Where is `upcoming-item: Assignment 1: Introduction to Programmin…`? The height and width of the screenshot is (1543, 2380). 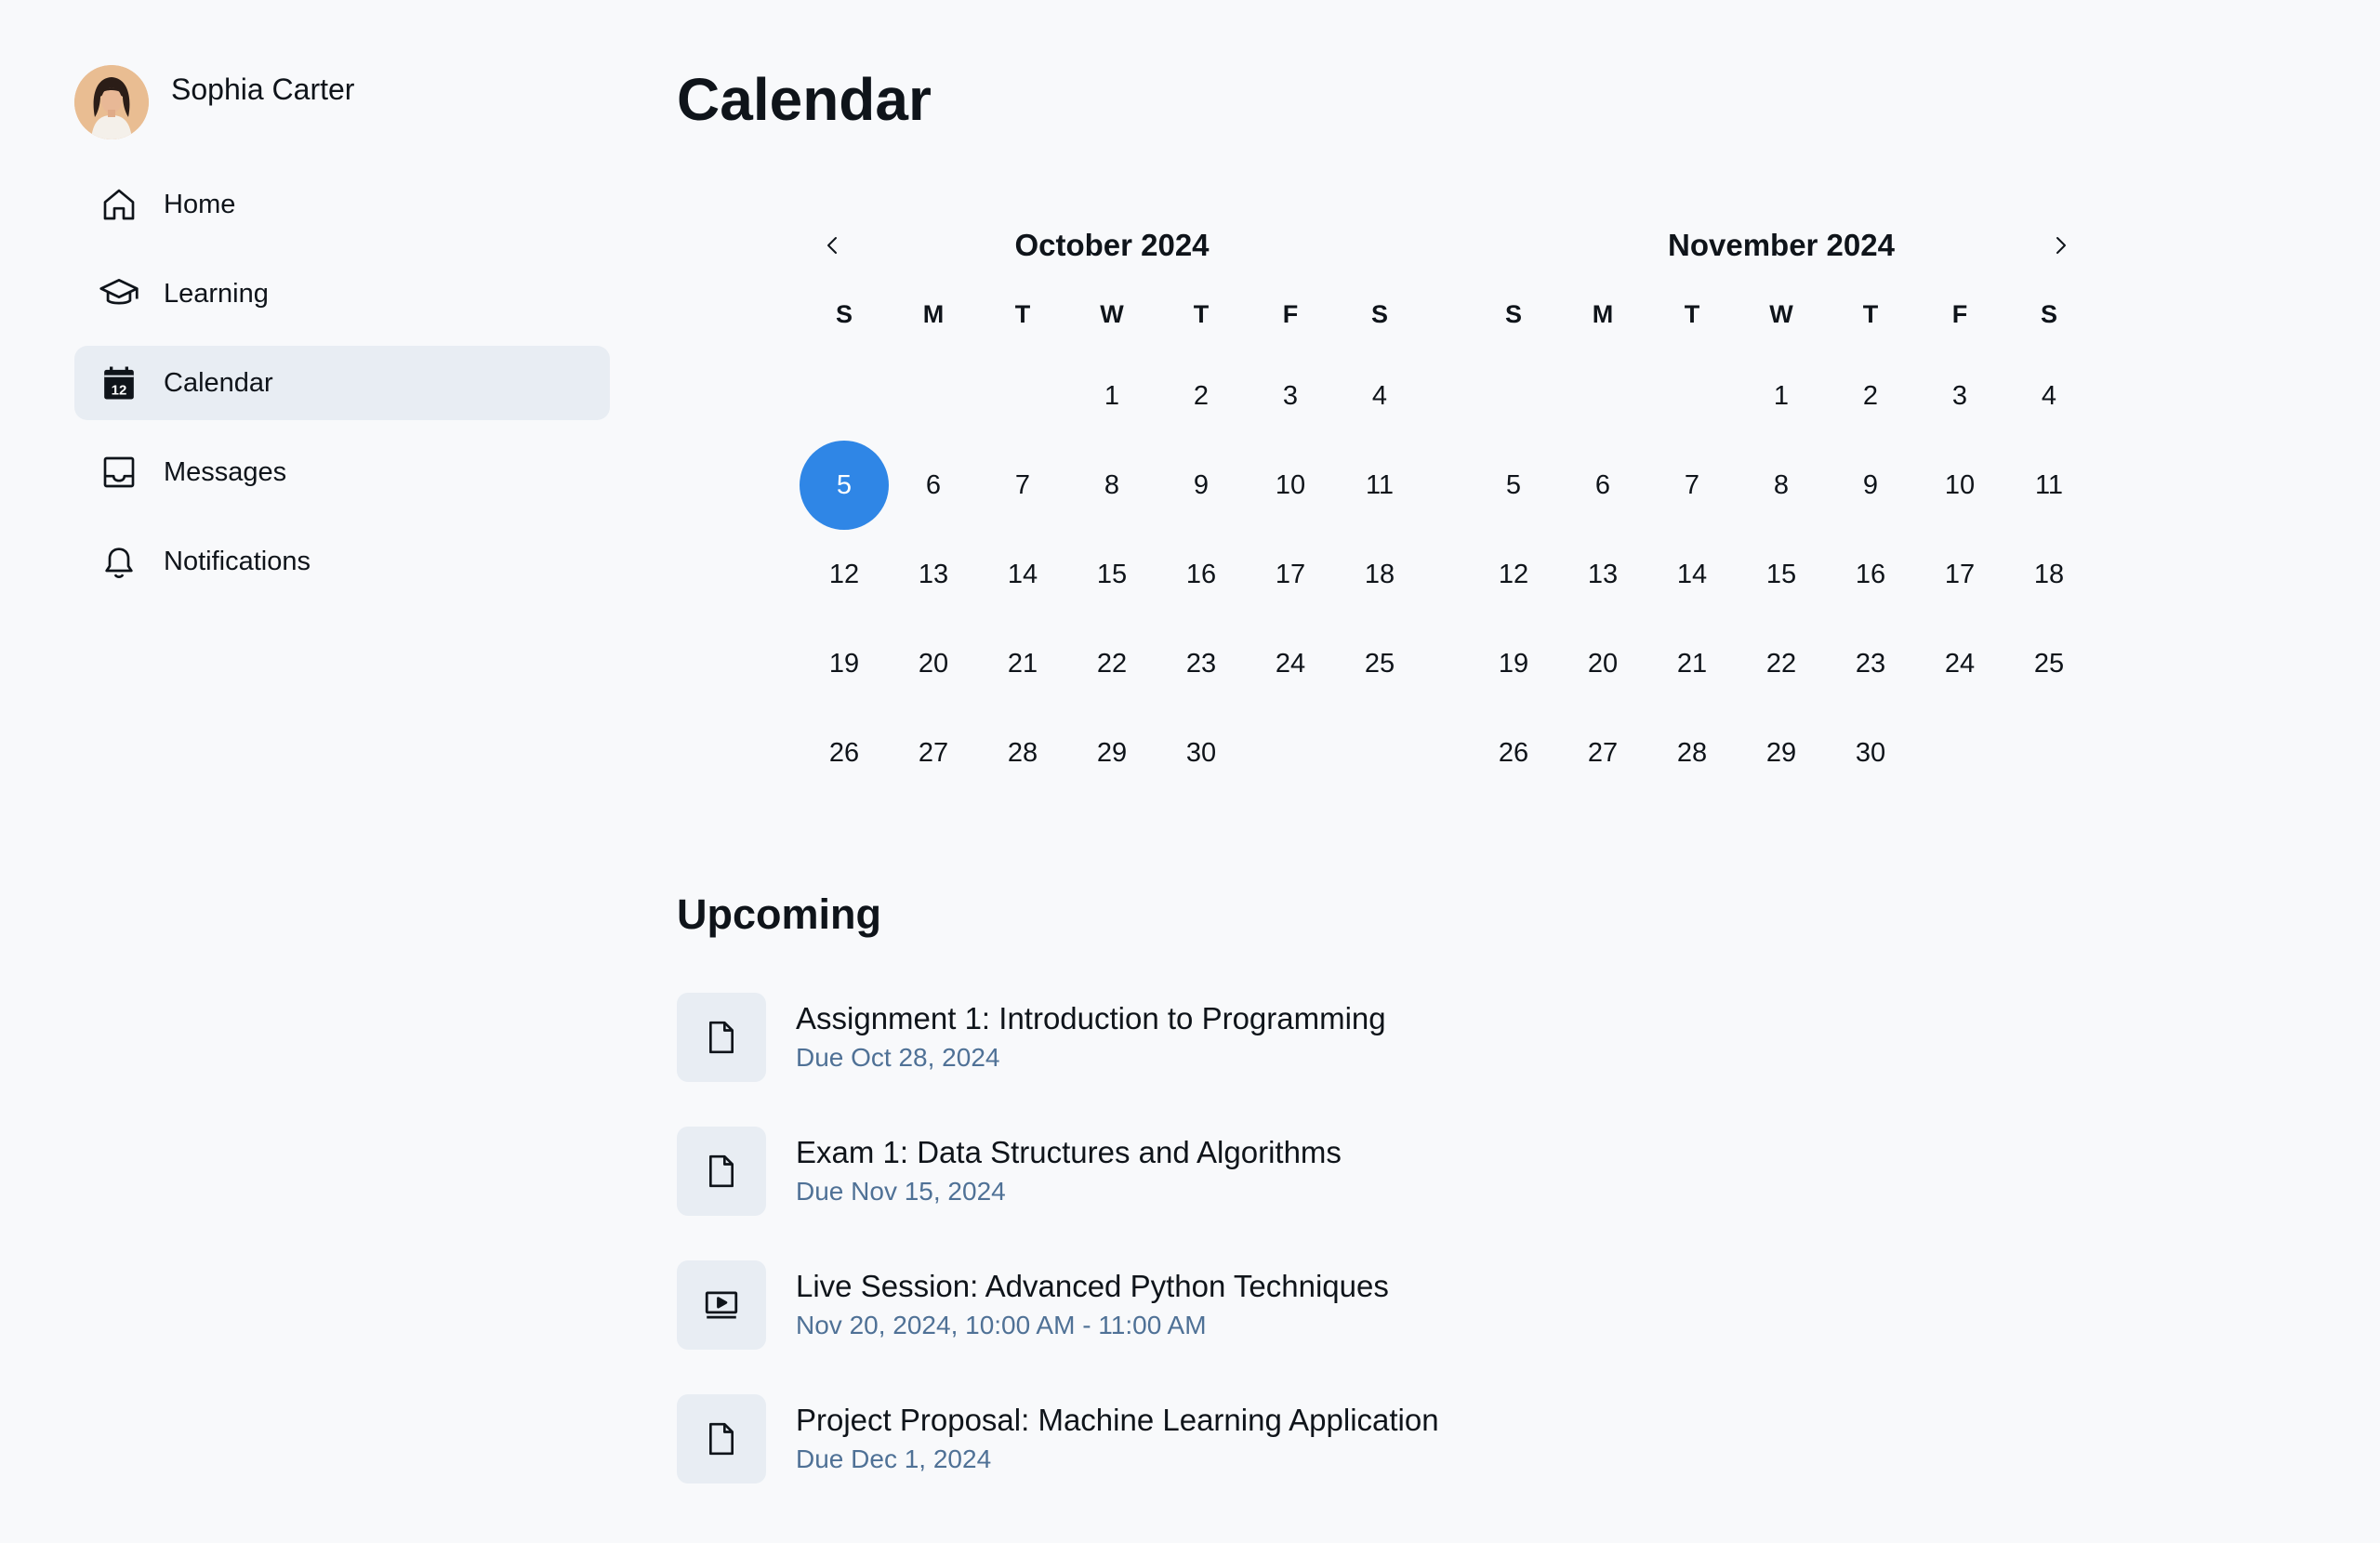 upcoming-item: Assignment 1: Introduction to Programmin… is located at coordinates (1234, 1037).